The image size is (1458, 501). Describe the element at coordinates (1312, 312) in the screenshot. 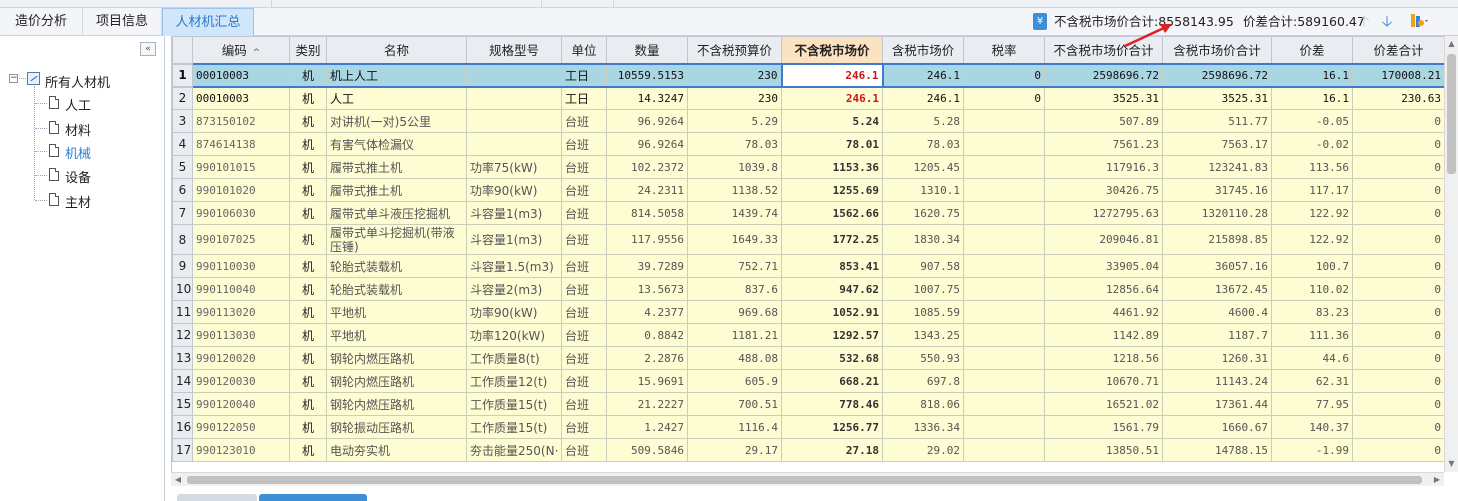

I see `cell-price-diff: 83.23` at that location.